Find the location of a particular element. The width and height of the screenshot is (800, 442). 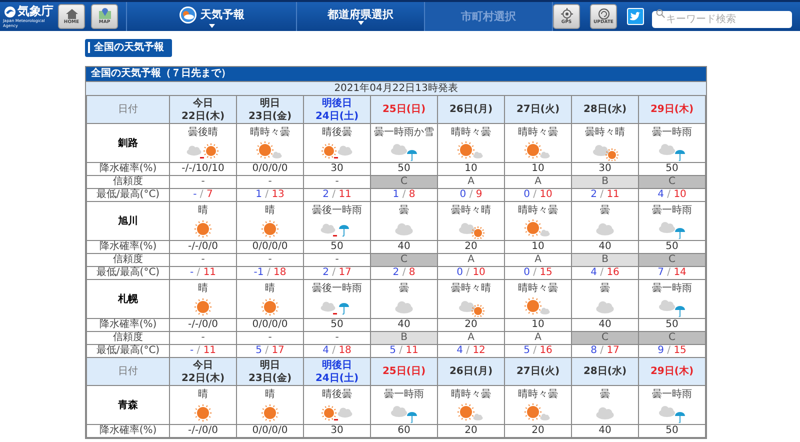

temperature-cell: 1 / 8 is located at coordinates (404, 195).